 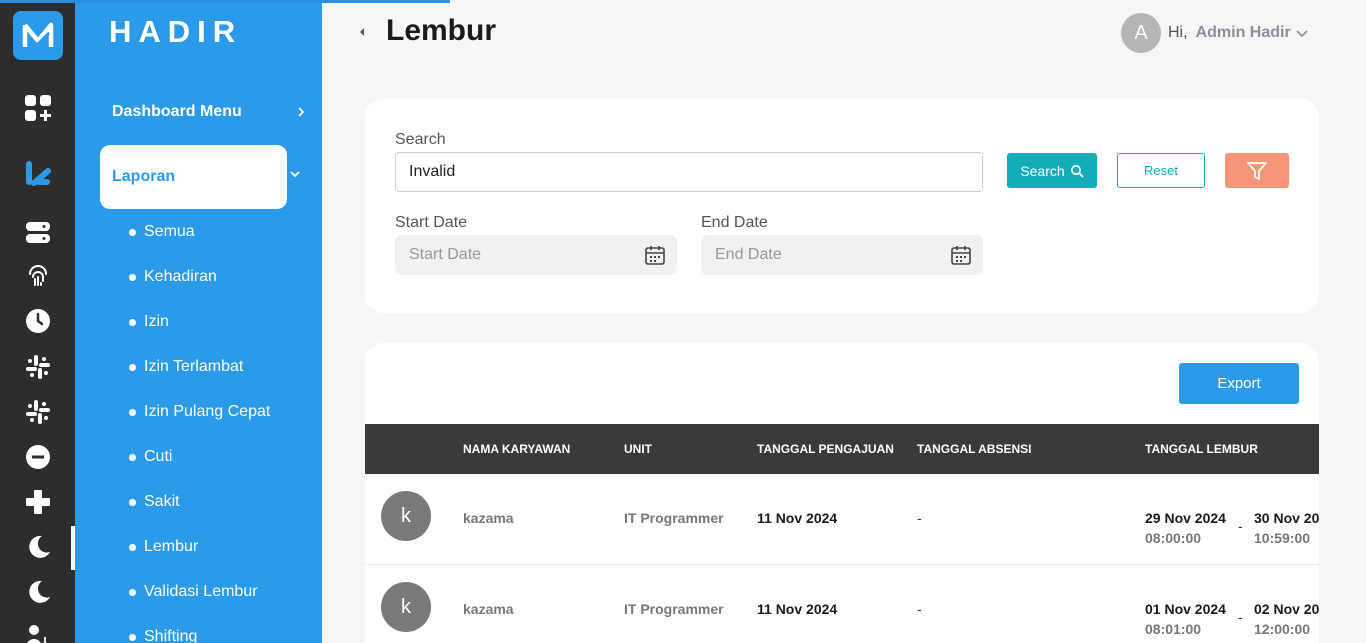 I want to click on sidebar-subitem-label: Shifting, so click(x=171, y=635).